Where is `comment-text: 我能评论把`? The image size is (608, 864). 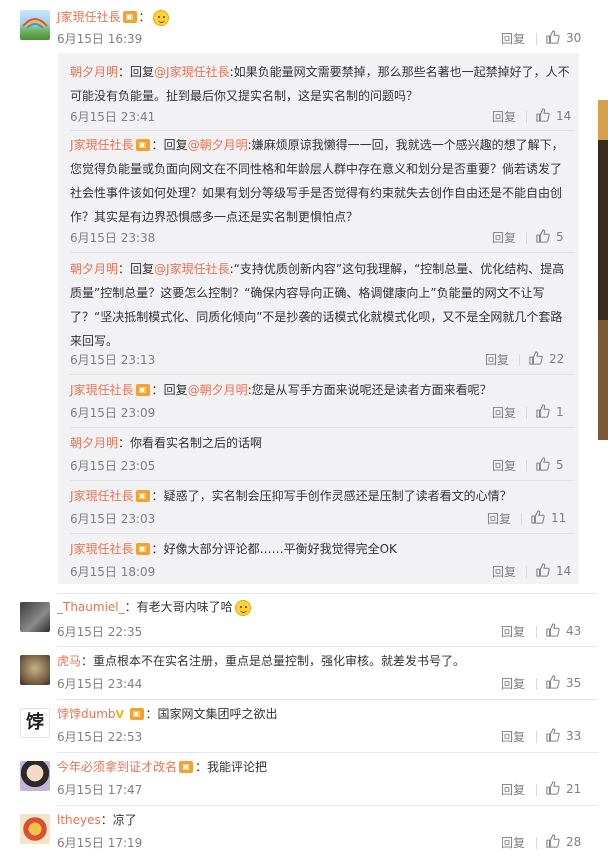
comment-text: 我能评论把 is located at coordinates (237, 767).